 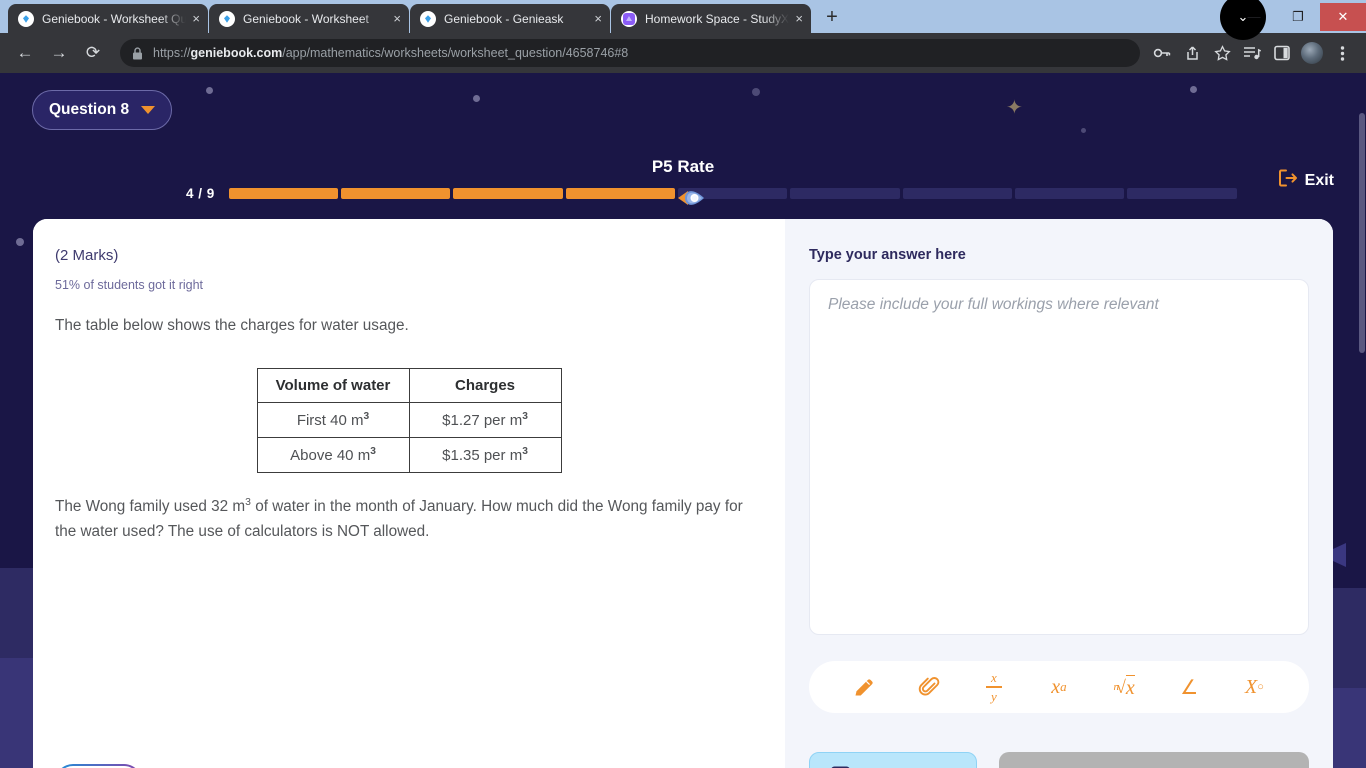 What do you see at coordinates (1260, 687) in the screenshot?
I see `degree-symbol: ○` at bounding box center [1260, 687].